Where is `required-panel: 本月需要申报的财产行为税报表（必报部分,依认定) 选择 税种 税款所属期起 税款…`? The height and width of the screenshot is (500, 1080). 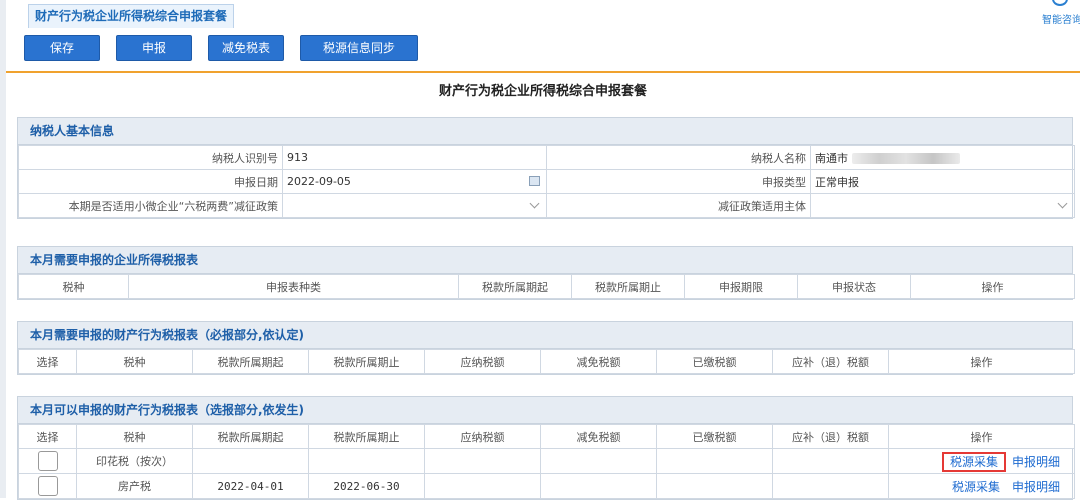 required-panel: 本月需要申报的财产行为税报表（必报部分,依认定) 选择 税种 税款所属期起 税款… is located at coordinates (546, 348).